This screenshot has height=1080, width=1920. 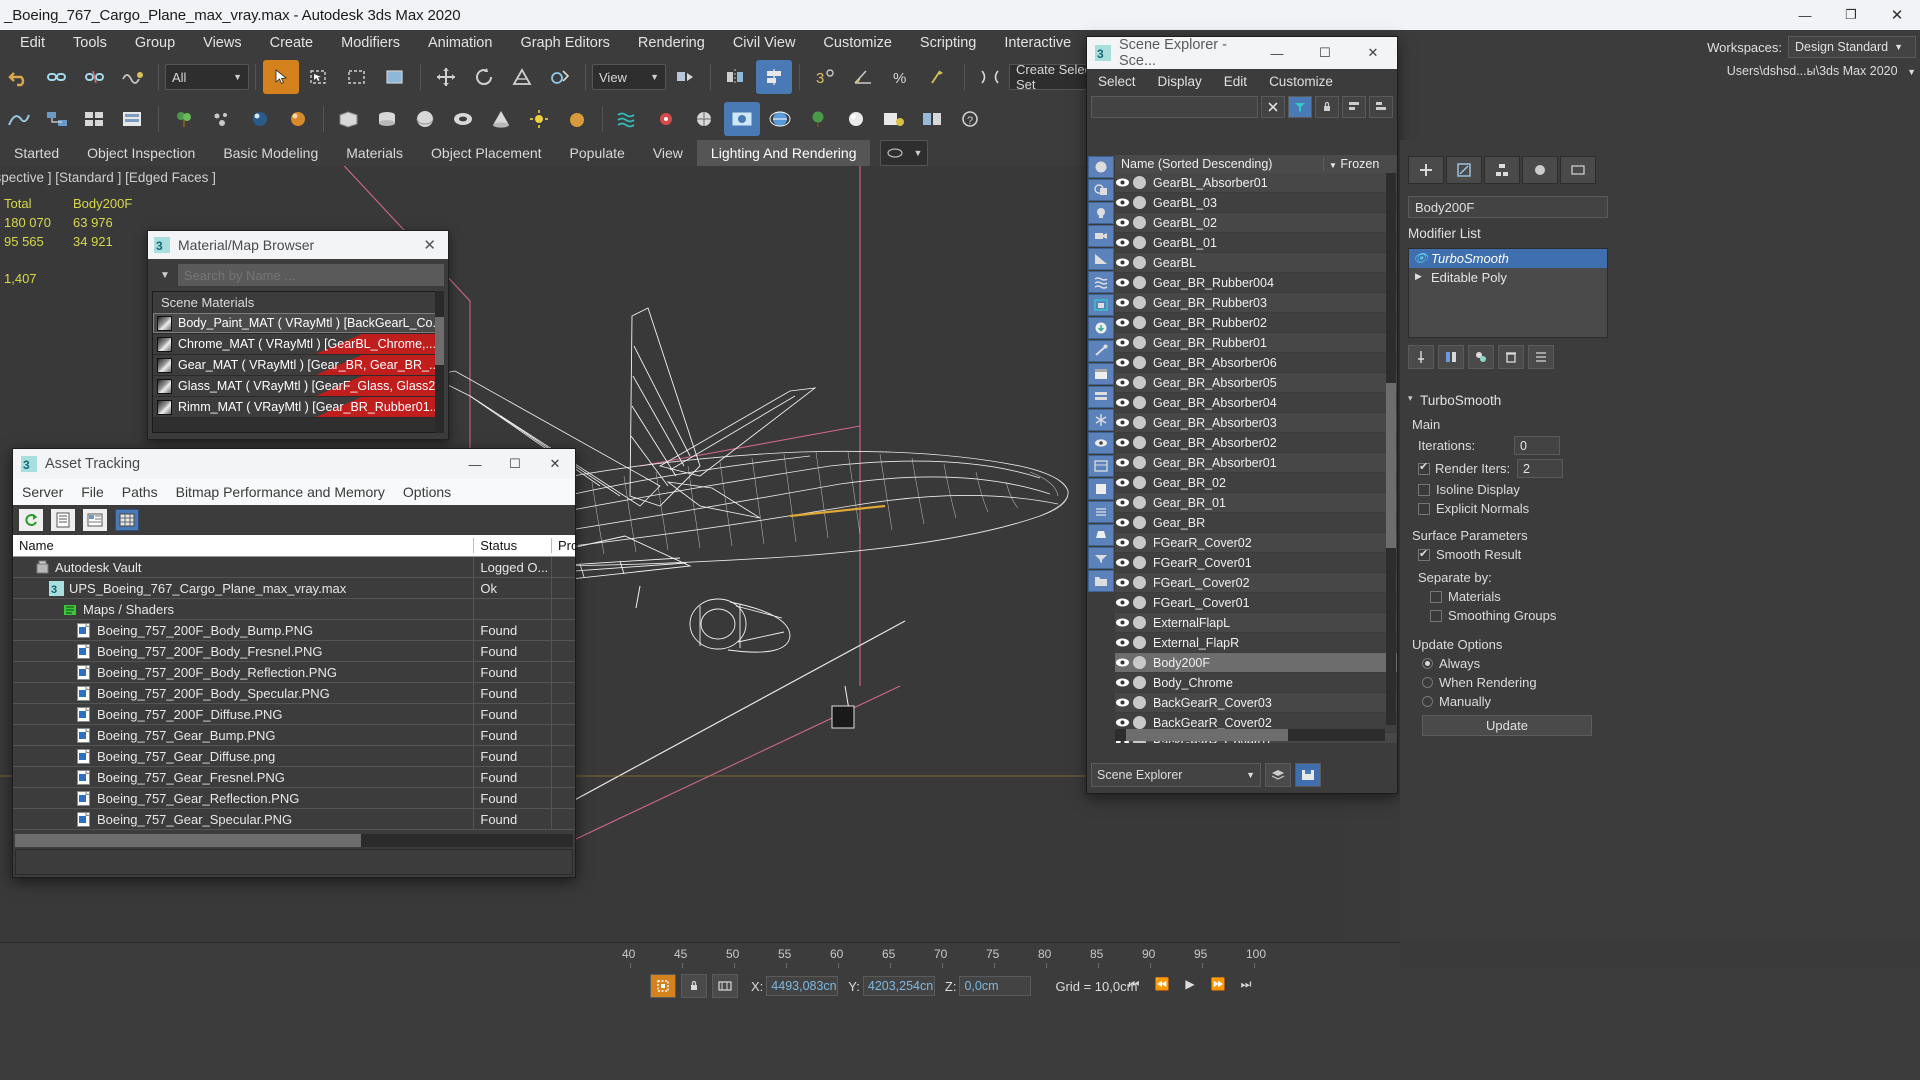 What do you see at coordinates (1101, 328) in the screenshot?
I see `filter-xrefs-icon` at bounding box center [1101, 328].